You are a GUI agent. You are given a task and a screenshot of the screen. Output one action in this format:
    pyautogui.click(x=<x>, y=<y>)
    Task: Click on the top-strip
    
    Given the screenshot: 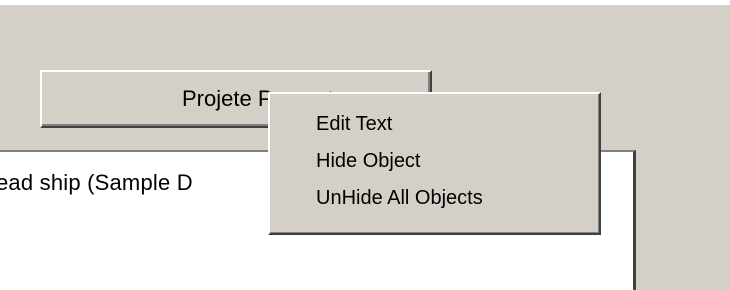 What is the action you would take?
    pyautogui.click(x=365, y=2)
    